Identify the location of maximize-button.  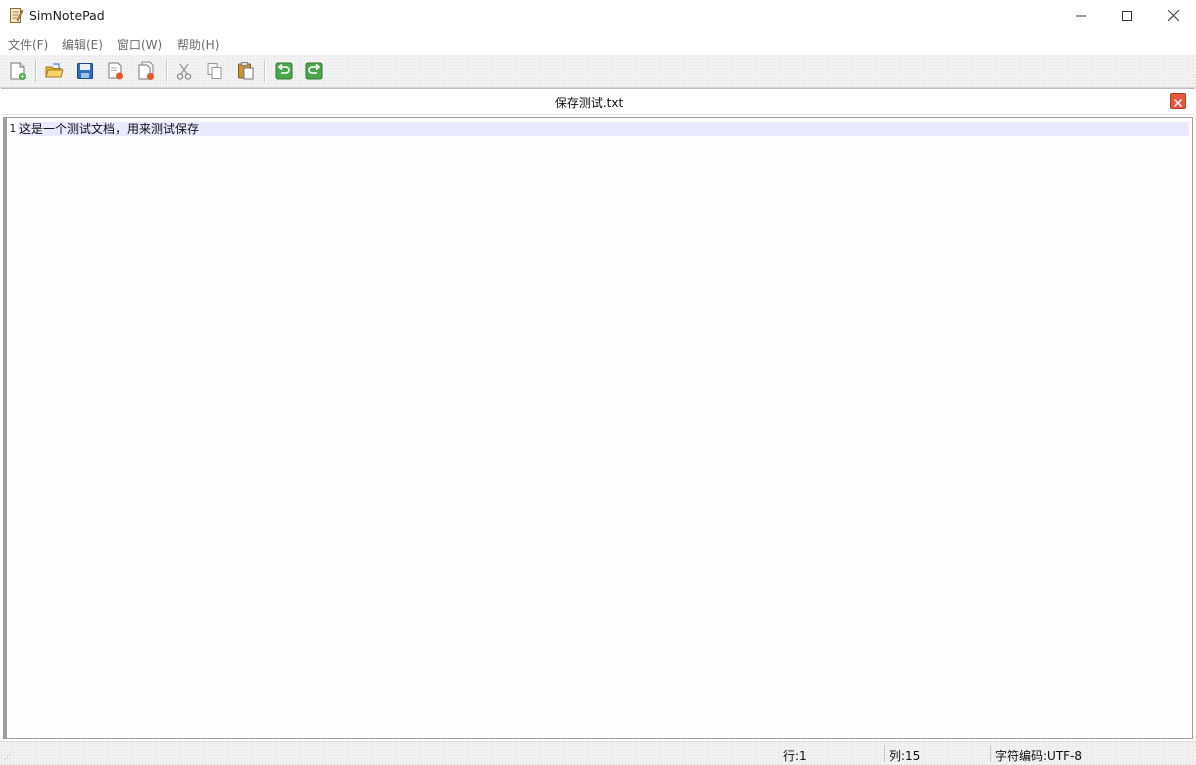
(1127, 15).